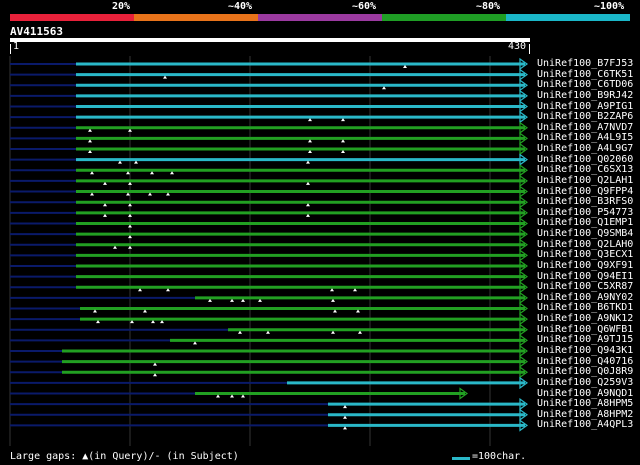 This screenshot has height=465, width=640. Describe the element at coordinates (585, 201) in the screenshot. I see `hit-label: UniRef100_B3RFS0` at that location.